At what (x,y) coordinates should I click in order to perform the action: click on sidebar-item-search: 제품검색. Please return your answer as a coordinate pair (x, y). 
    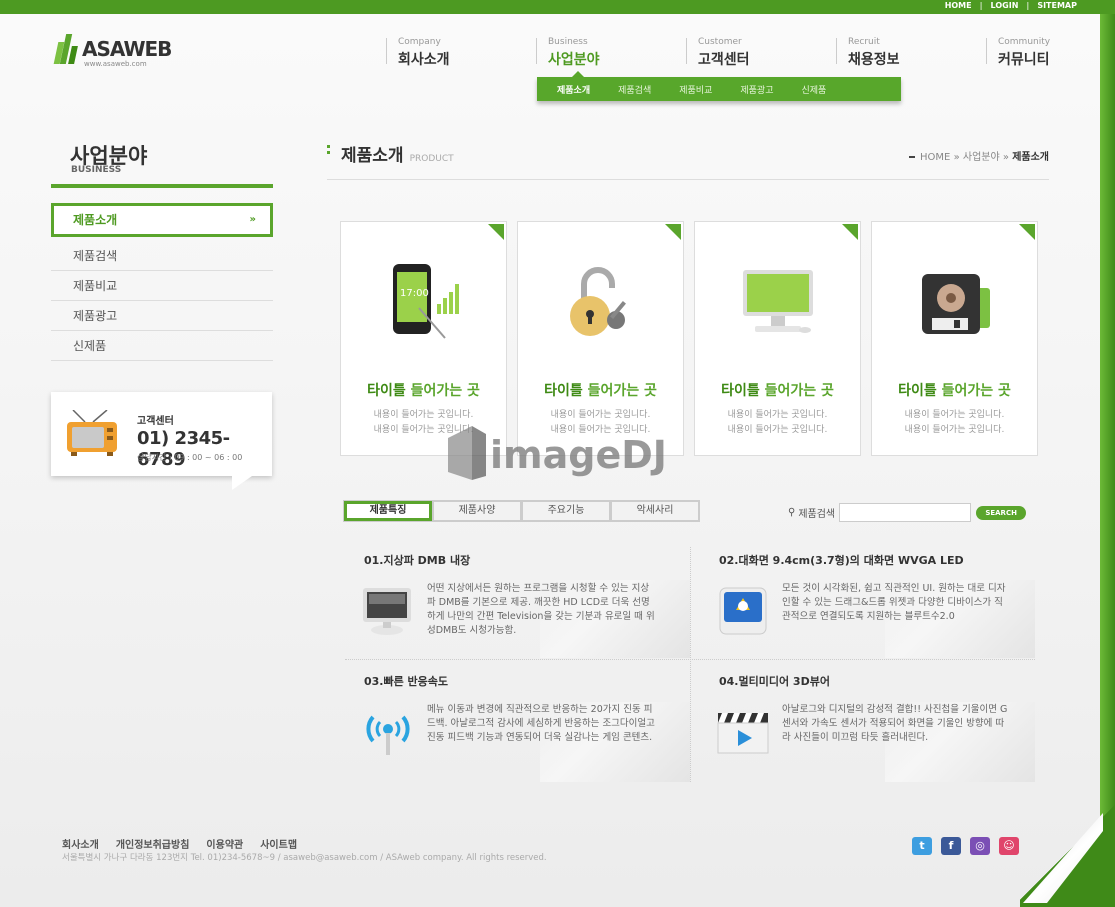
    Looking at the image, I should click on (162, 256).